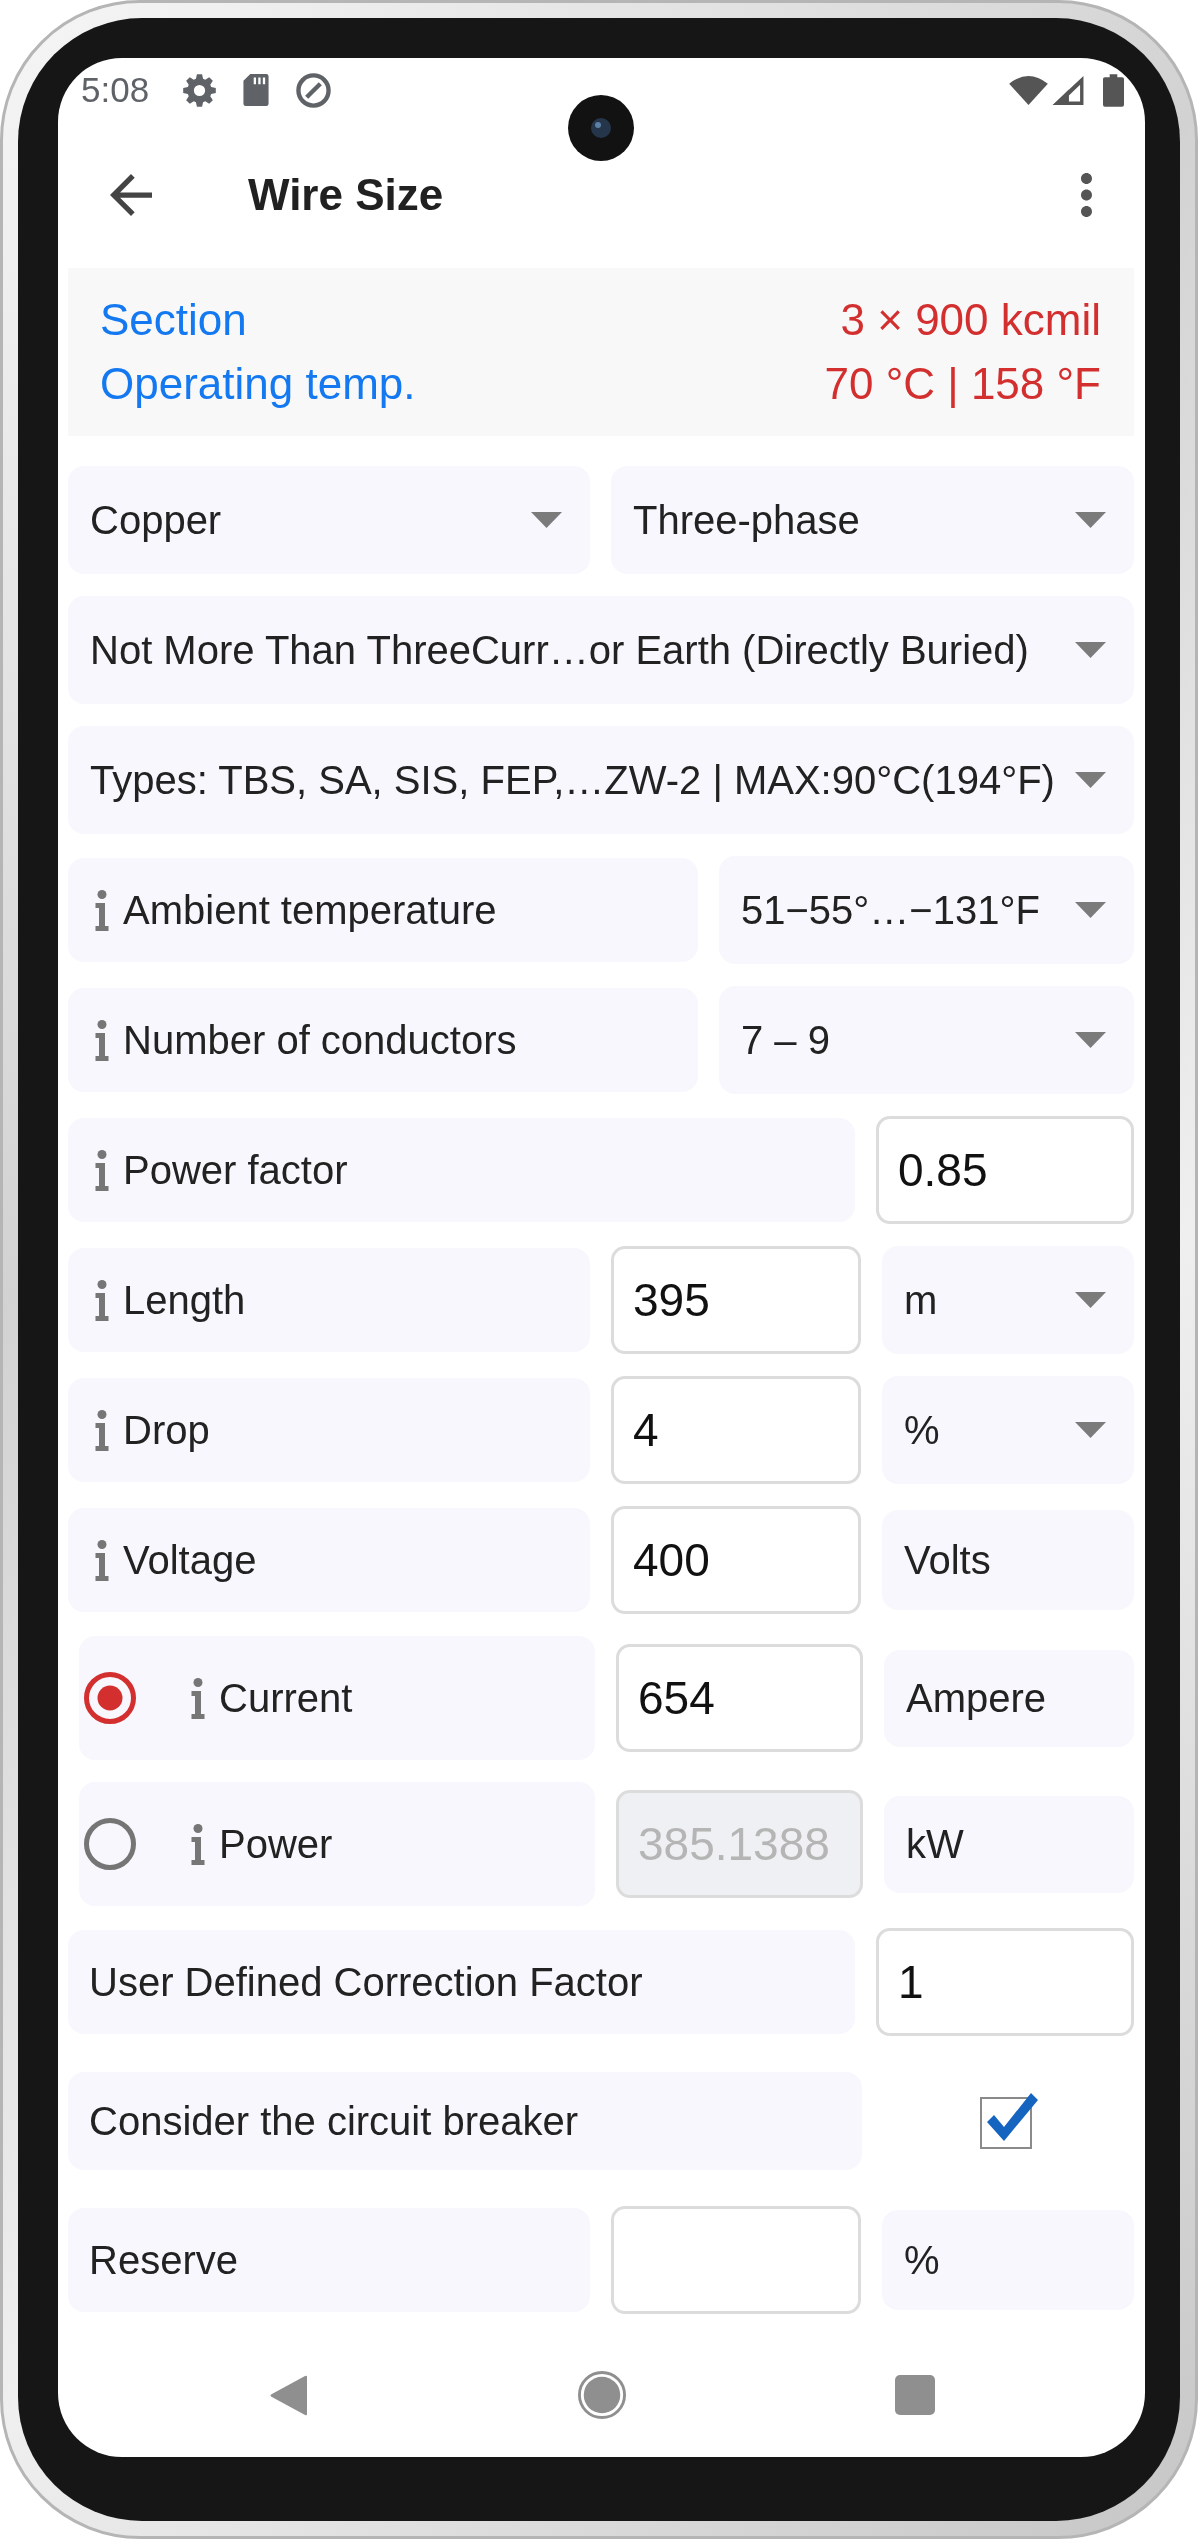  Describe the element at coordinates (601, 2395) in the screenshot. I see `nav-home-icon` at that location.